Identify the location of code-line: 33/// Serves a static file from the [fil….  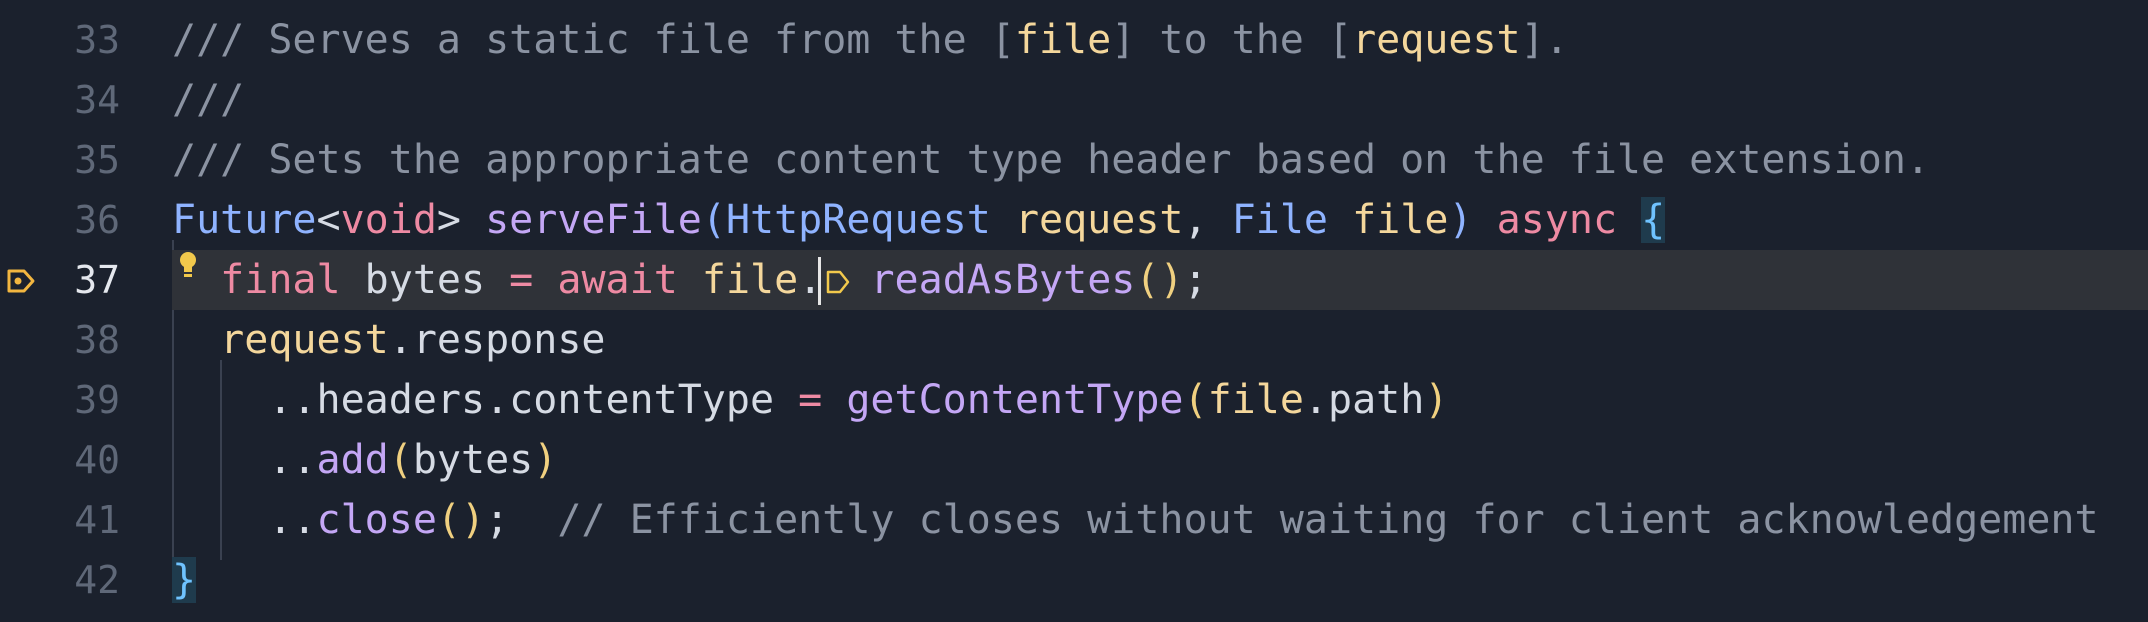
(1074, 40).